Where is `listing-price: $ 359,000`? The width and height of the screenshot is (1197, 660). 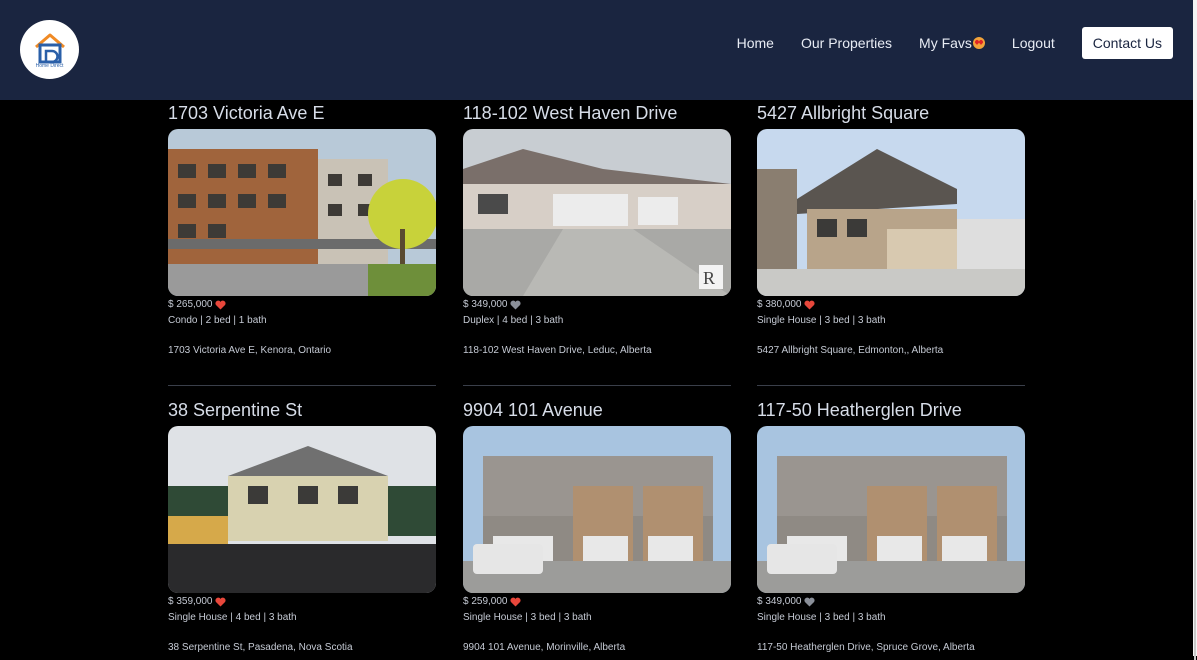 listing-price: $ 359,000 is located at coordinates (190, 601).